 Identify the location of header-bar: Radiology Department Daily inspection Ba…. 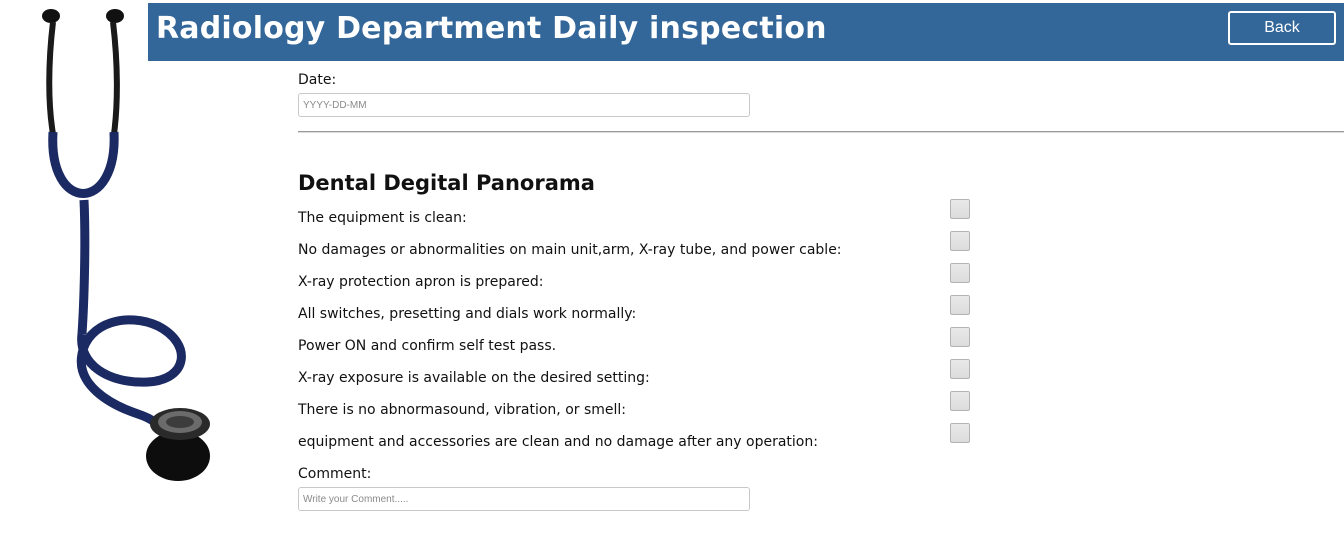
(746, 32).